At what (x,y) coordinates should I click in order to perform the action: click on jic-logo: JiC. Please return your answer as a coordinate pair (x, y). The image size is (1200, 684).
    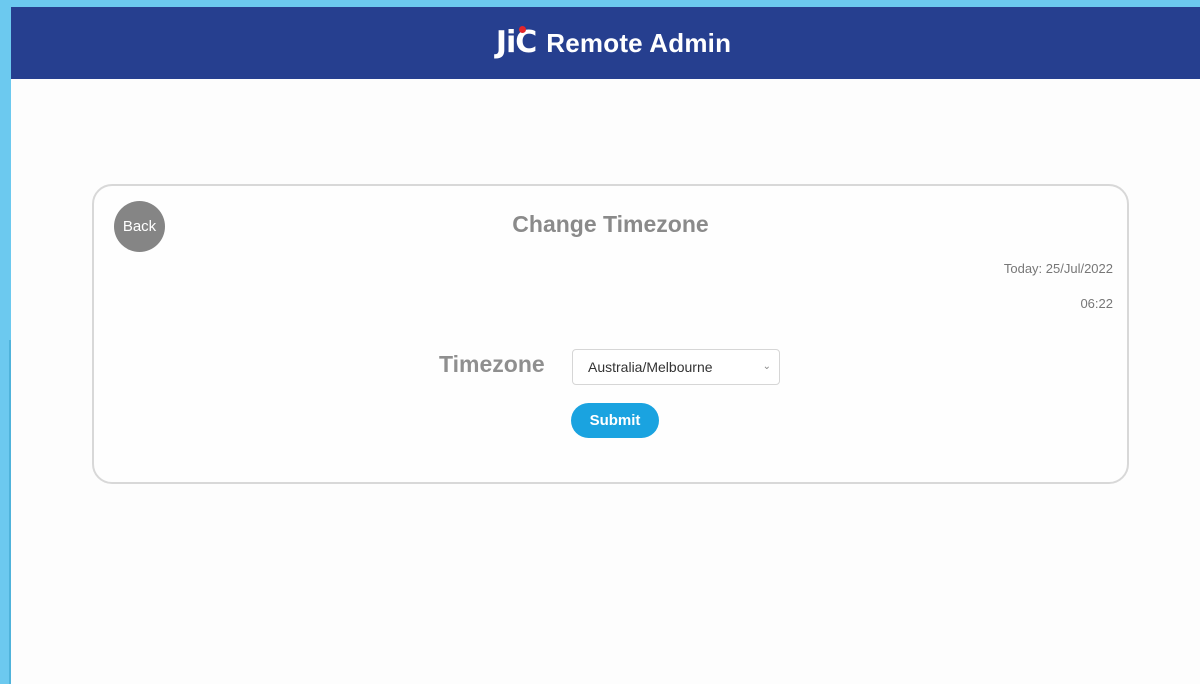
    Looking at the image, I should click on (516, 42).